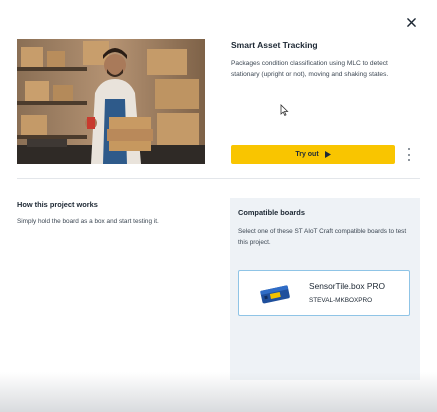 The image size is (437, 412). What do you see at coordinates (271, 212) in the screenshot?
I see `compatible-boards-title: Compatible boards` at bounding box center [271, 212].